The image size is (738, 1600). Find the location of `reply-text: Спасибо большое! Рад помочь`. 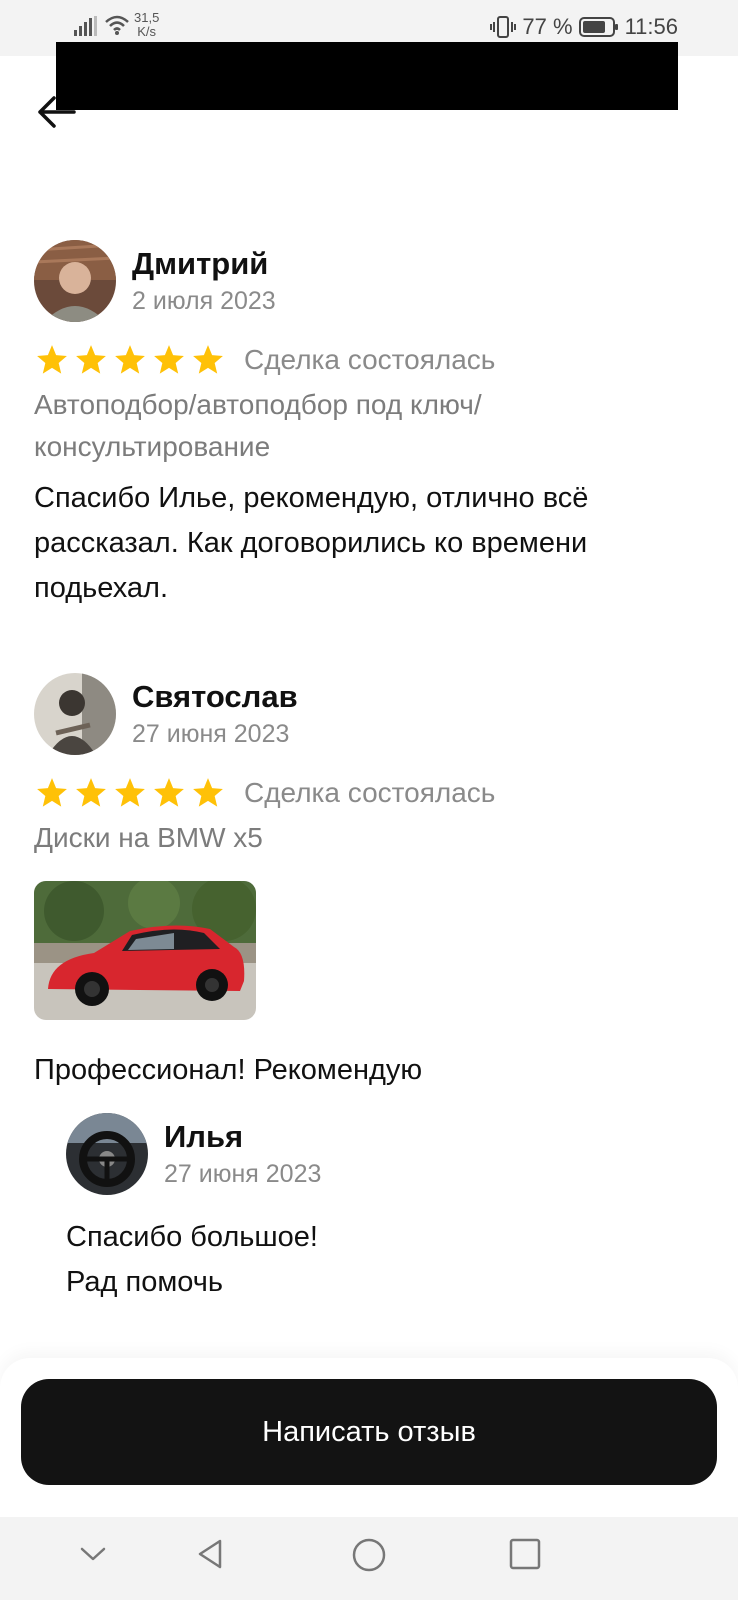

reply-text: Спасибо большое! Рад помочь is located at coordinates (192, 1259).